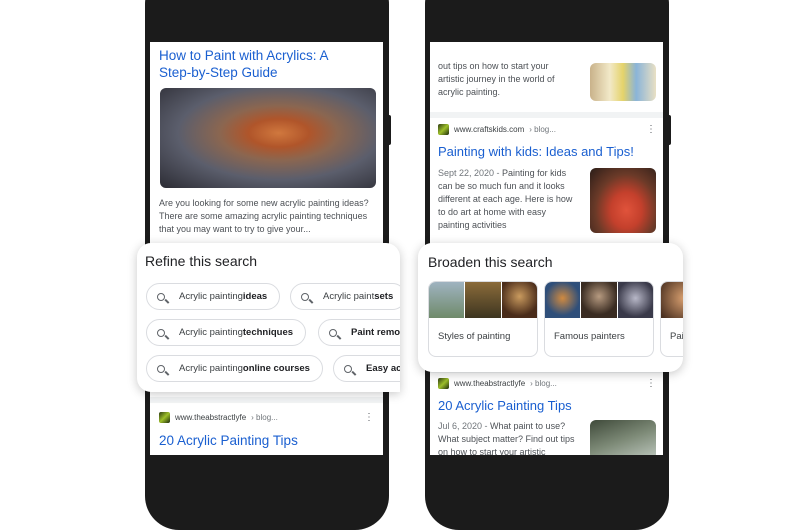 Image resolution: width=800 pixels, height=530 pixels. What do you see at coordinates (490, 262) in the screenshot?
I see `card-heading: Broaden this search` at bounding box center [490, 262].